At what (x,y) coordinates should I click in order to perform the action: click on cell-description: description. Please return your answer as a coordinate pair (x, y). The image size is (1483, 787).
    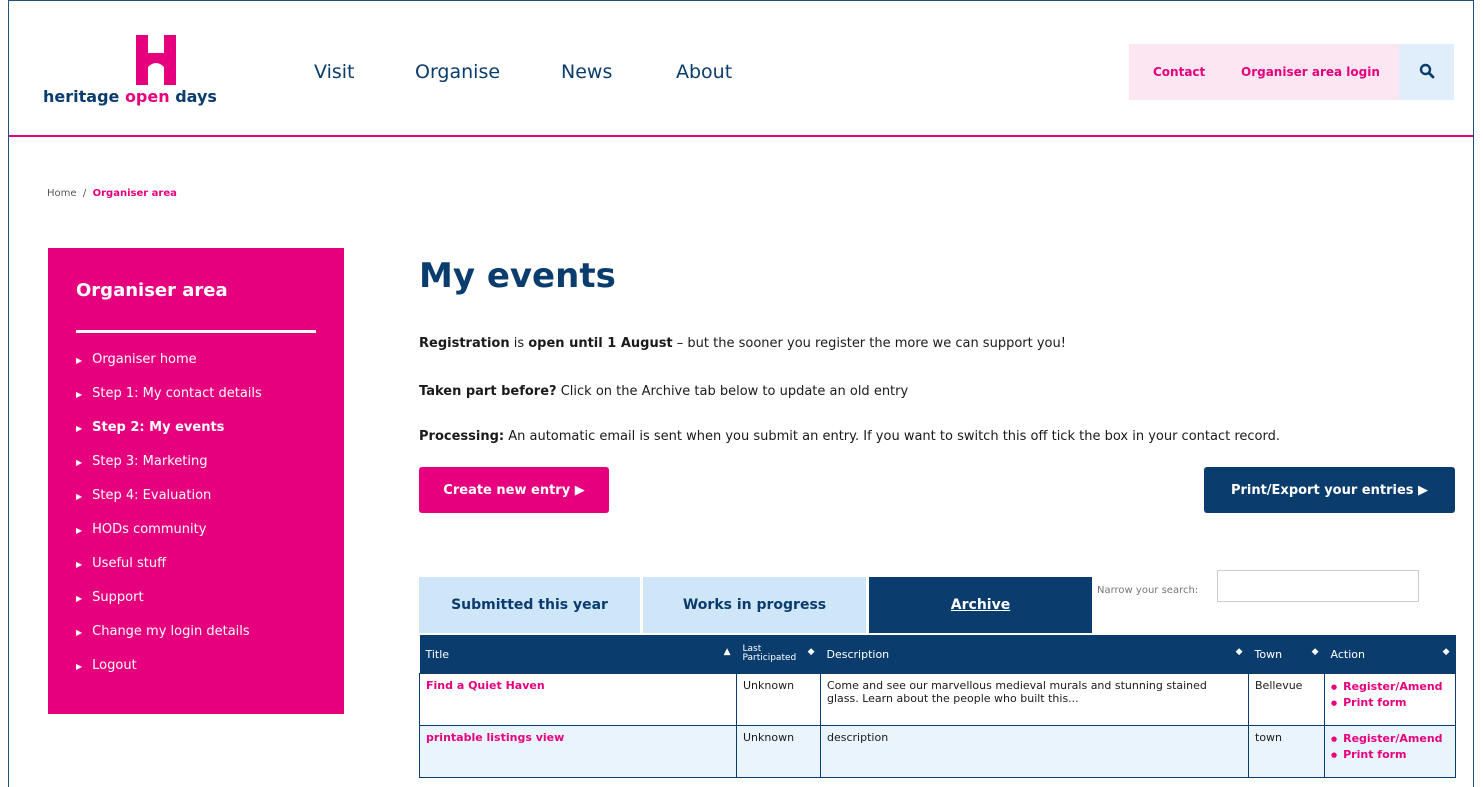
    Looking at the image, I should click on (1034, 751).